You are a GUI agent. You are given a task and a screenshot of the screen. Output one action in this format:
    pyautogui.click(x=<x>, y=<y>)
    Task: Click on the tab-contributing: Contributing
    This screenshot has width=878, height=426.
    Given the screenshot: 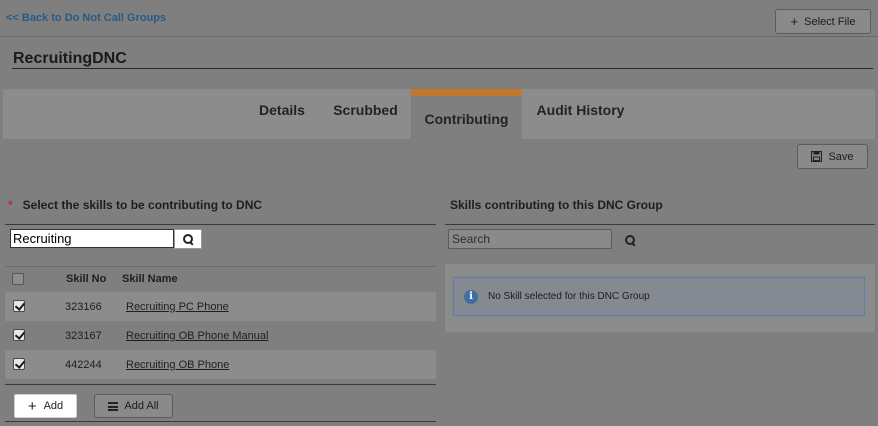 What is the action you would take?
    pyautogui.click(x=466, y=114)
    